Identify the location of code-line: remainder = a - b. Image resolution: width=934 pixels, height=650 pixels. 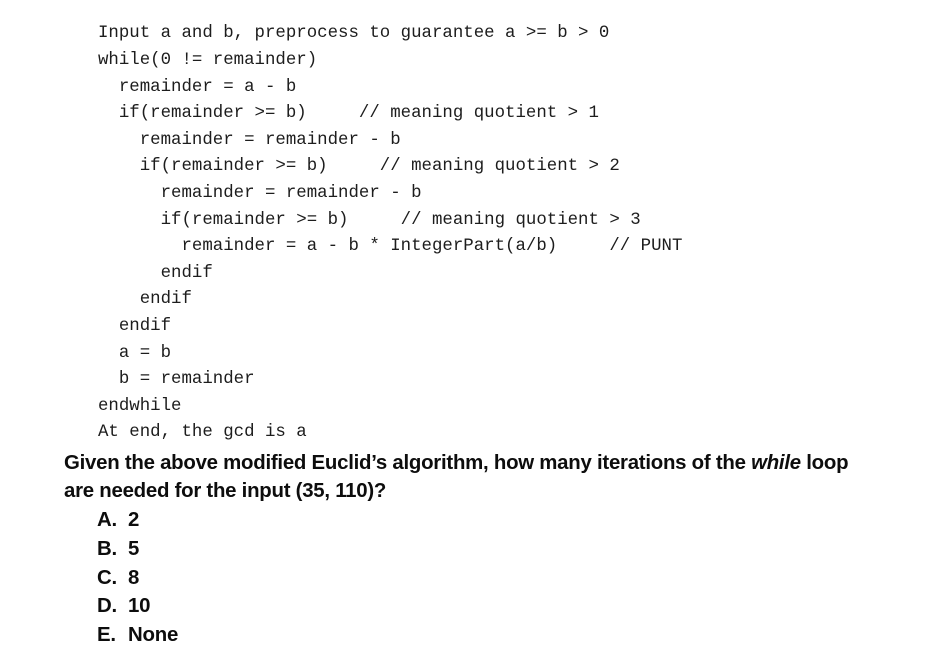
(197, 87).